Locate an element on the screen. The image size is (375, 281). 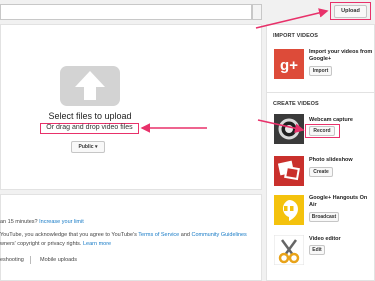
upload-arrow-icon is located at coordinates (90, 86).